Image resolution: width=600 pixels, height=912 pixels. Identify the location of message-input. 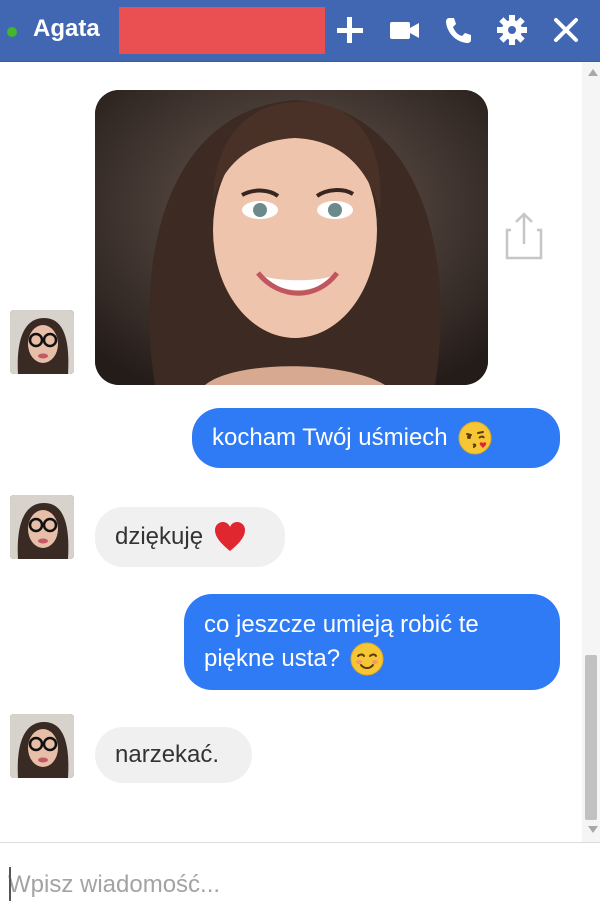
(298, 885).